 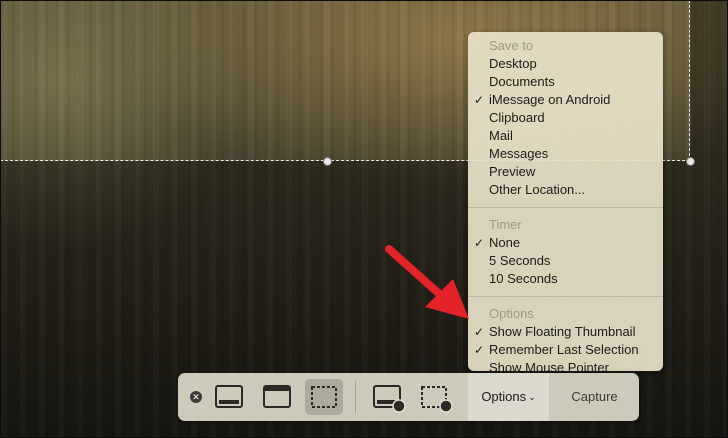 What do you see at coordinates (327, 161) in the screenshot?
I see `selection-handle-bottom-middle` at bounding box center [327, 161].